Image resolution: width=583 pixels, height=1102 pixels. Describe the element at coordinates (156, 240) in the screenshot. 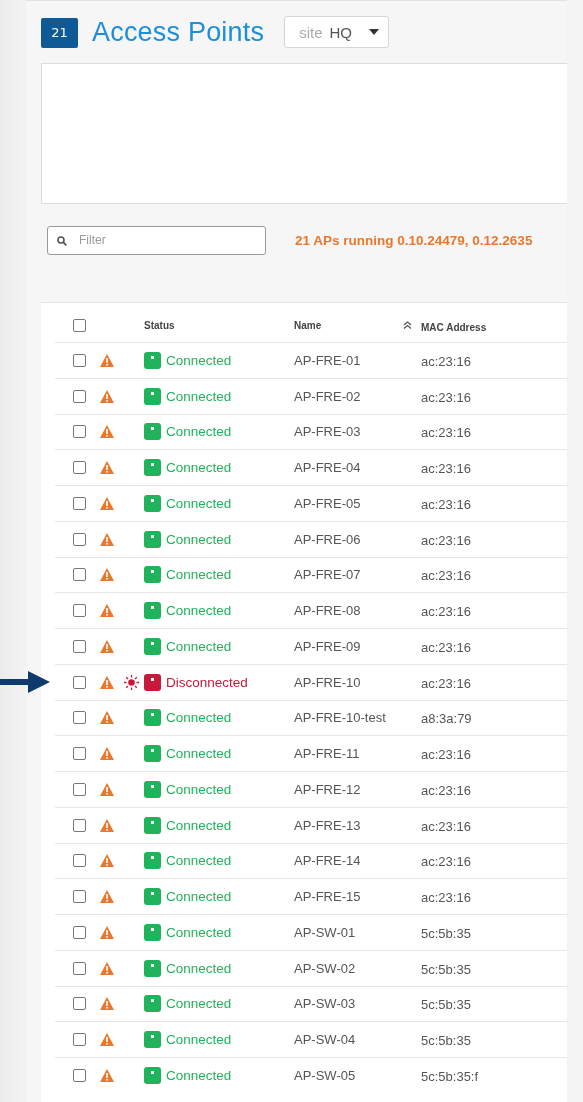

I see `filter-field: Filter` at that location.